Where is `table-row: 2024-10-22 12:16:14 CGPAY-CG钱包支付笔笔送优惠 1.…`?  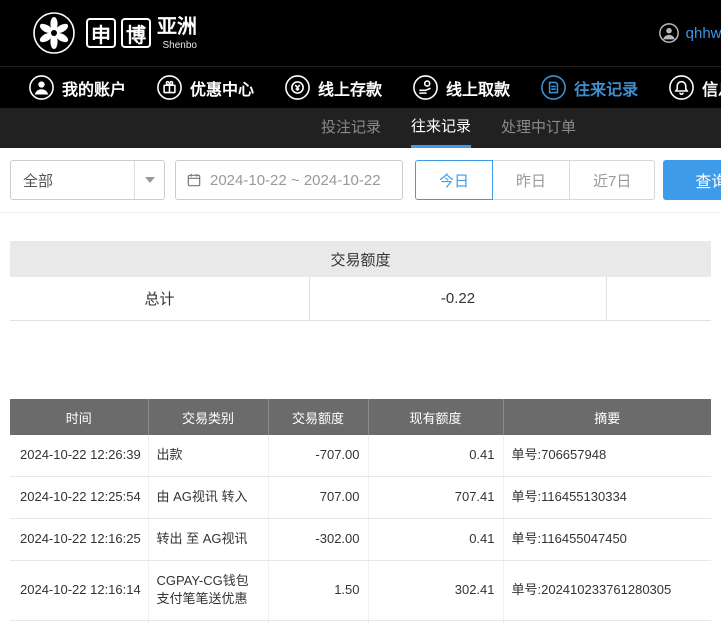
table-row: 2024-10-22 12:16:14 CGPAY-CG钱包支付笔笔送优惠 1.… is located at coordinates (360, 591).